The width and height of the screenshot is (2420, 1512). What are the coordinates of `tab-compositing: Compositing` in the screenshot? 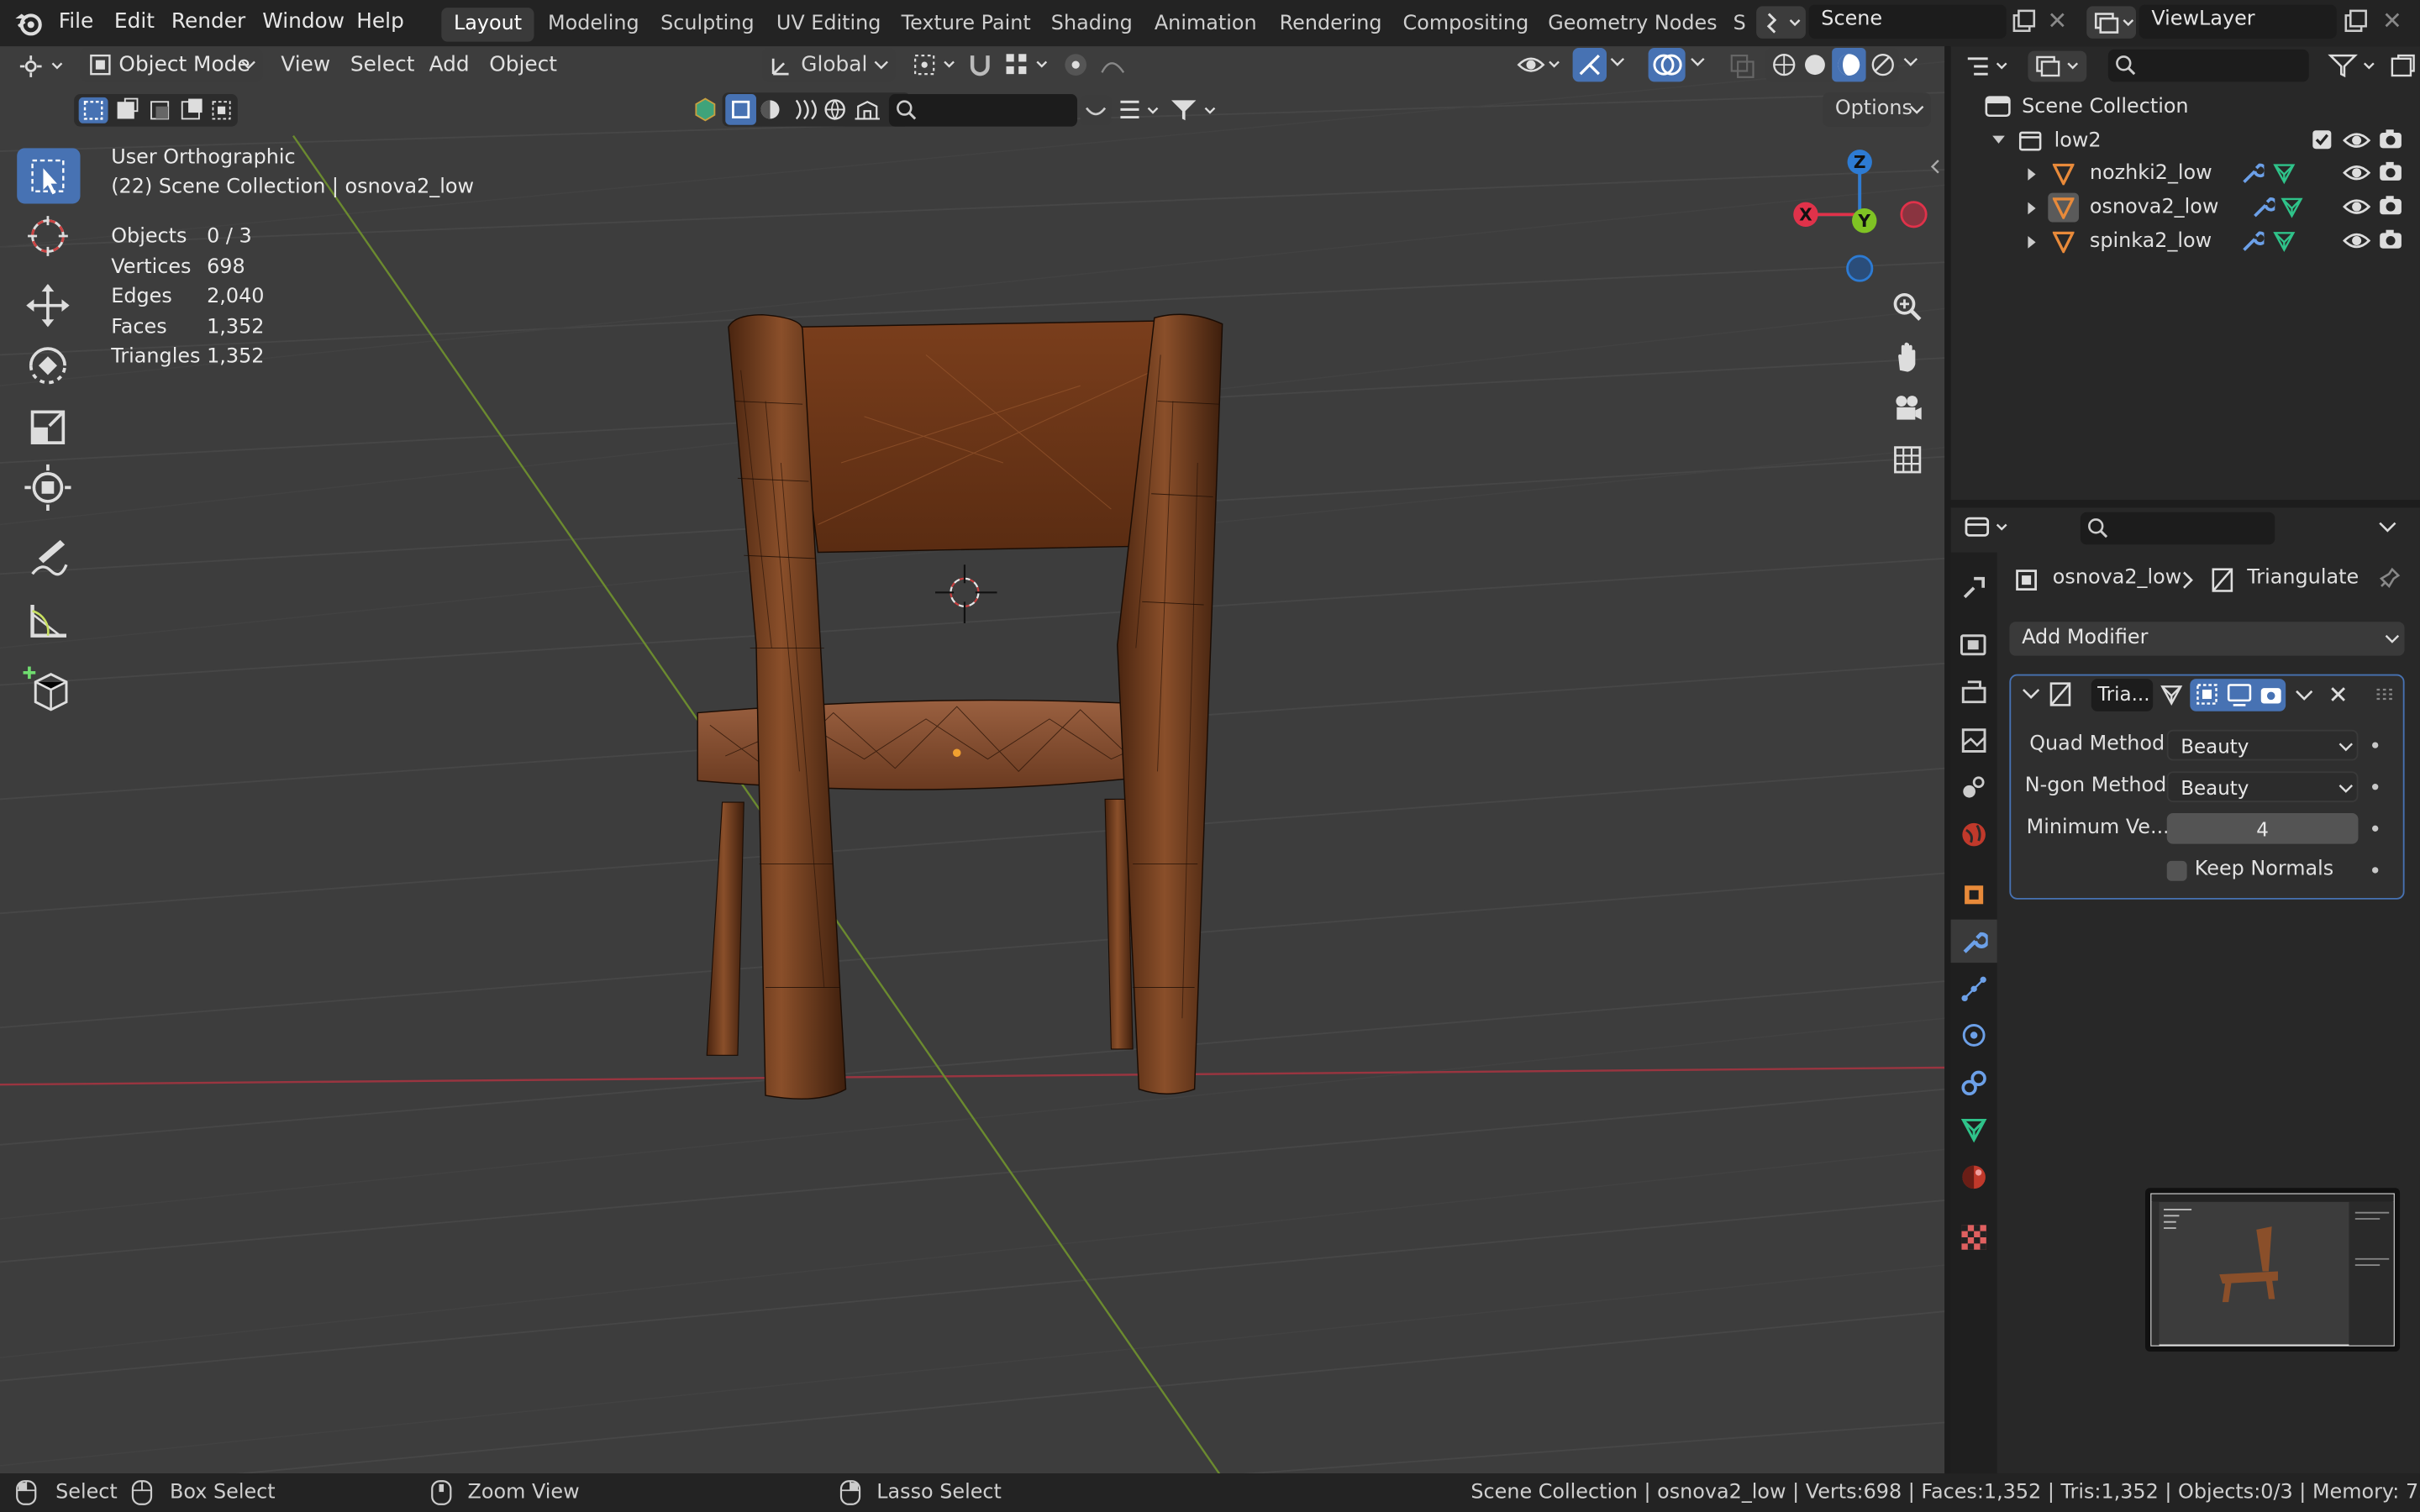 It's located at (1466, 24).